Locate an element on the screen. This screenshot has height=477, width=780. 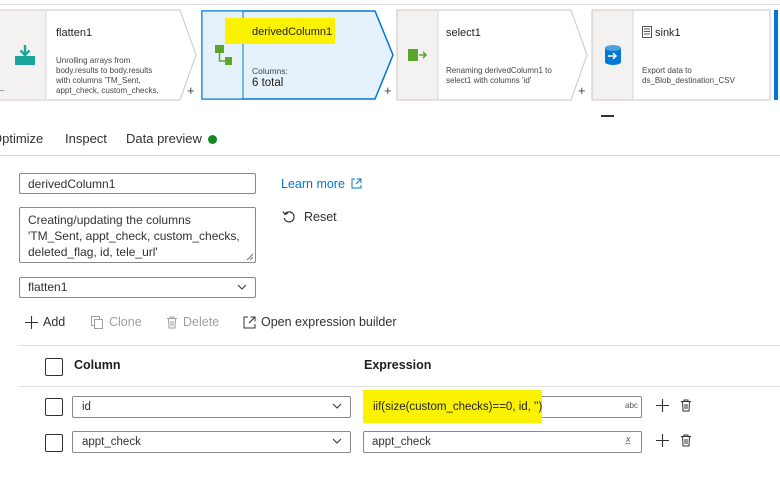
column-name-value: id is located at coordinates (86, 407).